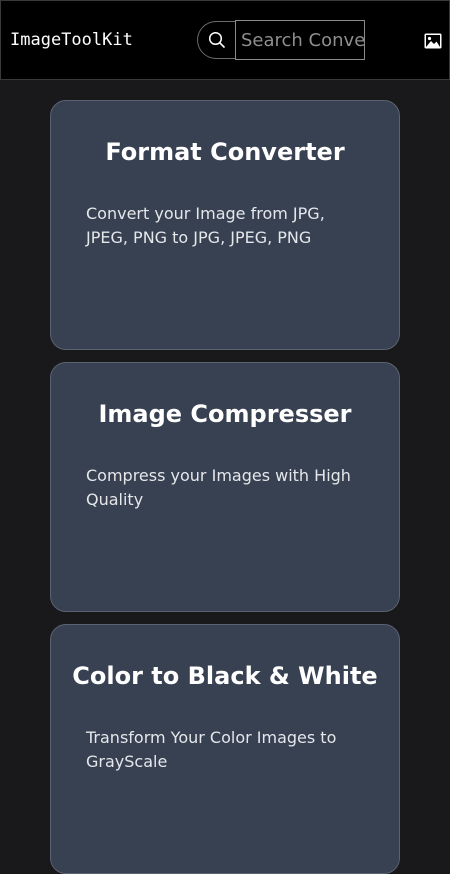  Describe the element at coordinates (225, 676) in the screenshot. I see `card-title: Color to Black & White` at that location.